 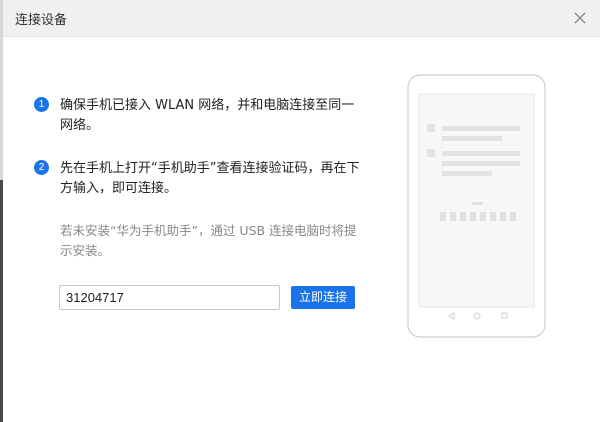 What do you see at coordinates (41, 167) in the screenshot?
I see `step-number-2: 2` at bounding box center [41, 167].